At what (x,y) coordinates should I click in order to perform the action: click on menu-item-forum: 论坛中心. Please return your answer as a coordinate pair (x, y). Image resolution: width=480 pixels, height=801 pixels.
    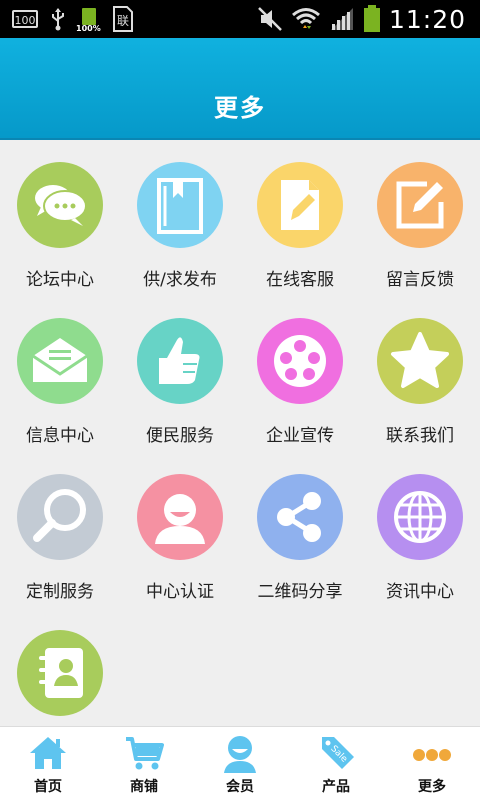
    Looking at the image, I should click on (60, 218).